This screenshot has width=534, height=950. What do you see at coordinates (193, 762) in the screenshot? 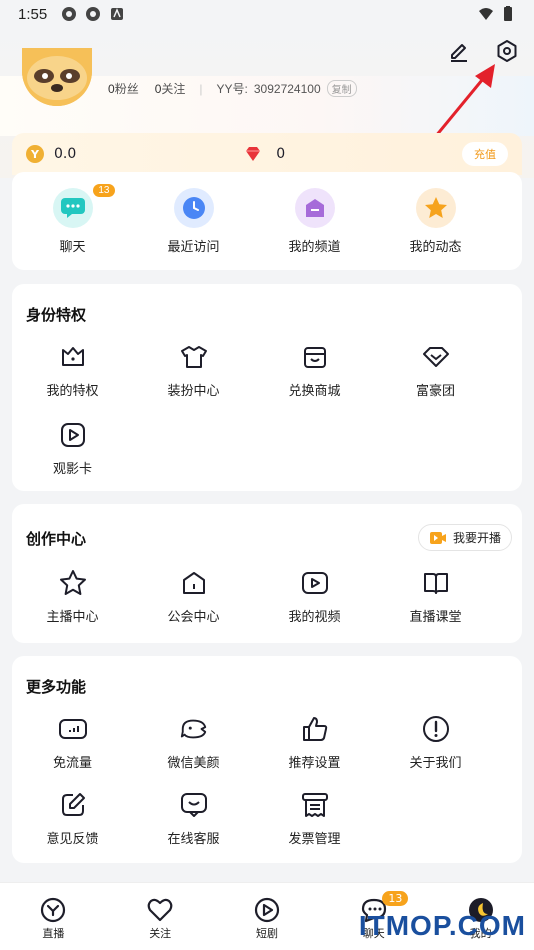
I see `menu-item-label: 微信美颜` at bounding box center [193, 762].